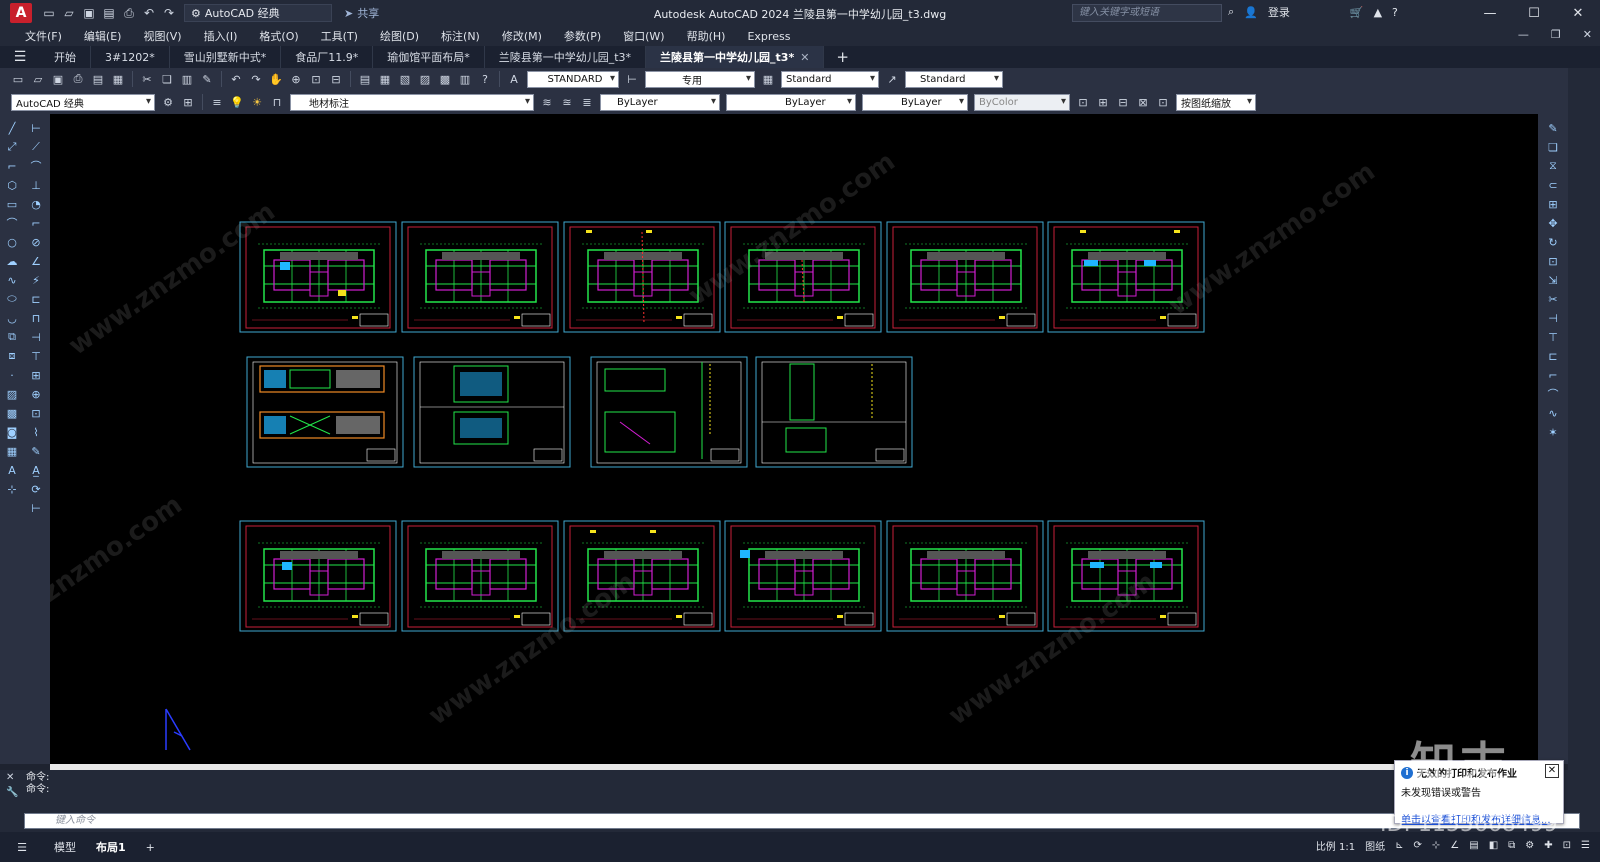 This screenshot has height=862, width=1600. I want to click on menu-window: 窗口(W), so click(643, 36).